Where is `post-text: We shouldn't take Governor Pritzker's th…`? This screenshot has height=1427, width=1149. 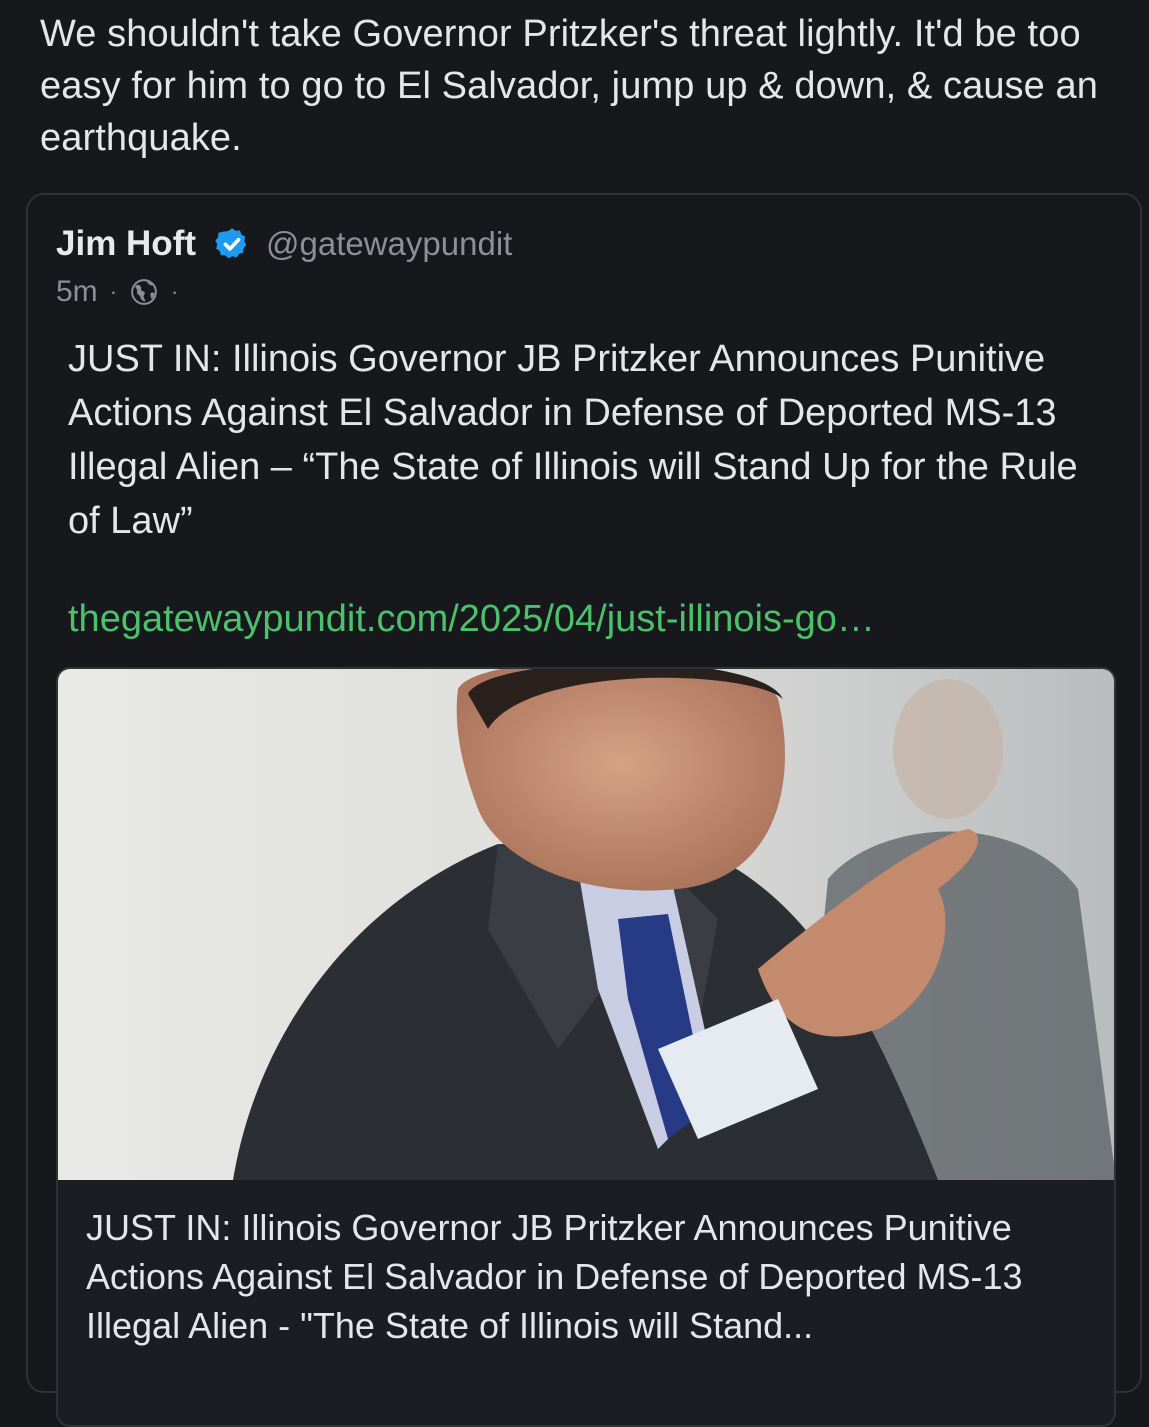
post-text: We shouldn't take Governor Pritzker's th… is located at coordinates (569, 86).